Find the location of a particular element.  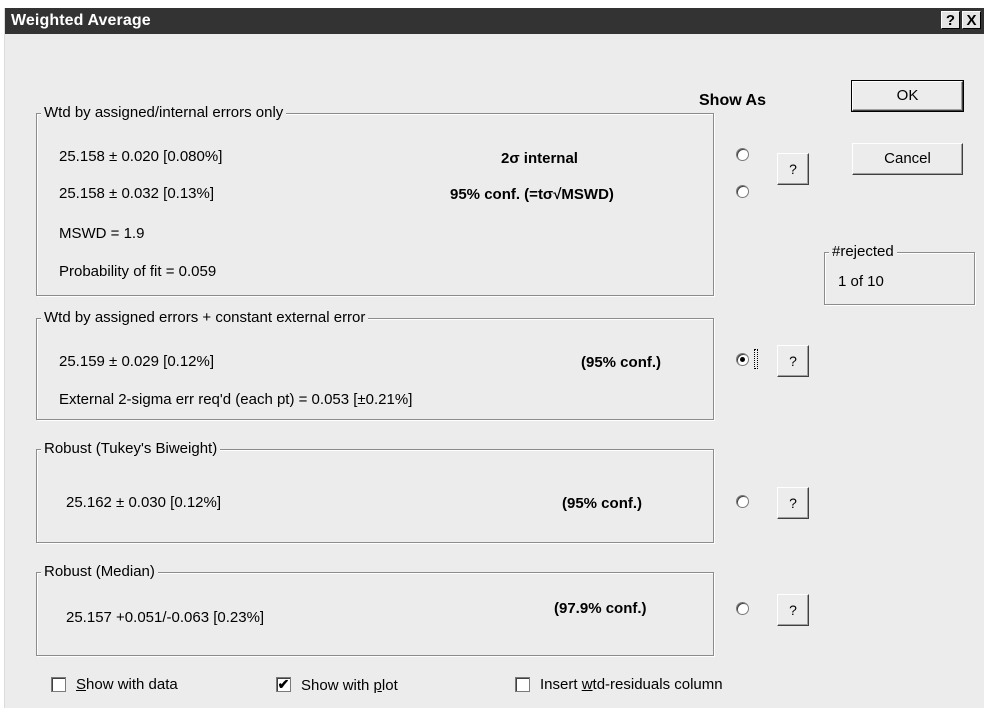

label-part: how with data is located at coordinates (132, 684).